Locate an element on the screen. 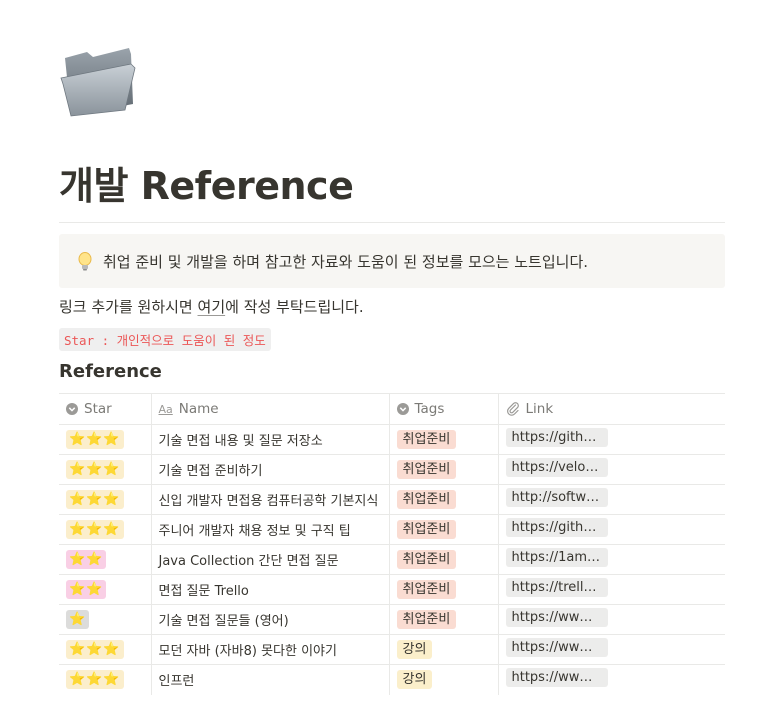 Image resolution: width=768 pixels, height=709 pixels. name-cell: 기술 면접 준비하기 is located at coordinates (269, 469).